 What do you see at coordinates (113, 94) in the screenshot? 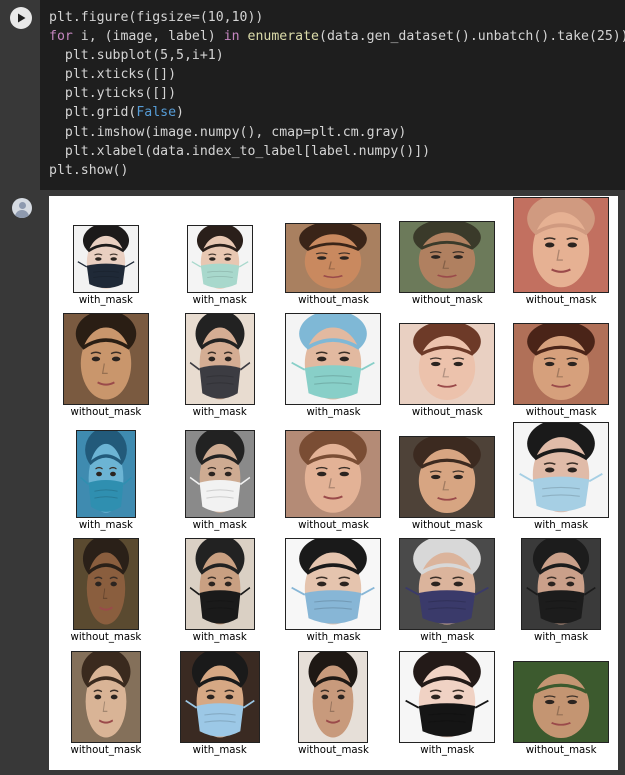
I see `code-token: plt.yticks([])` at bounding box center [113, 94].